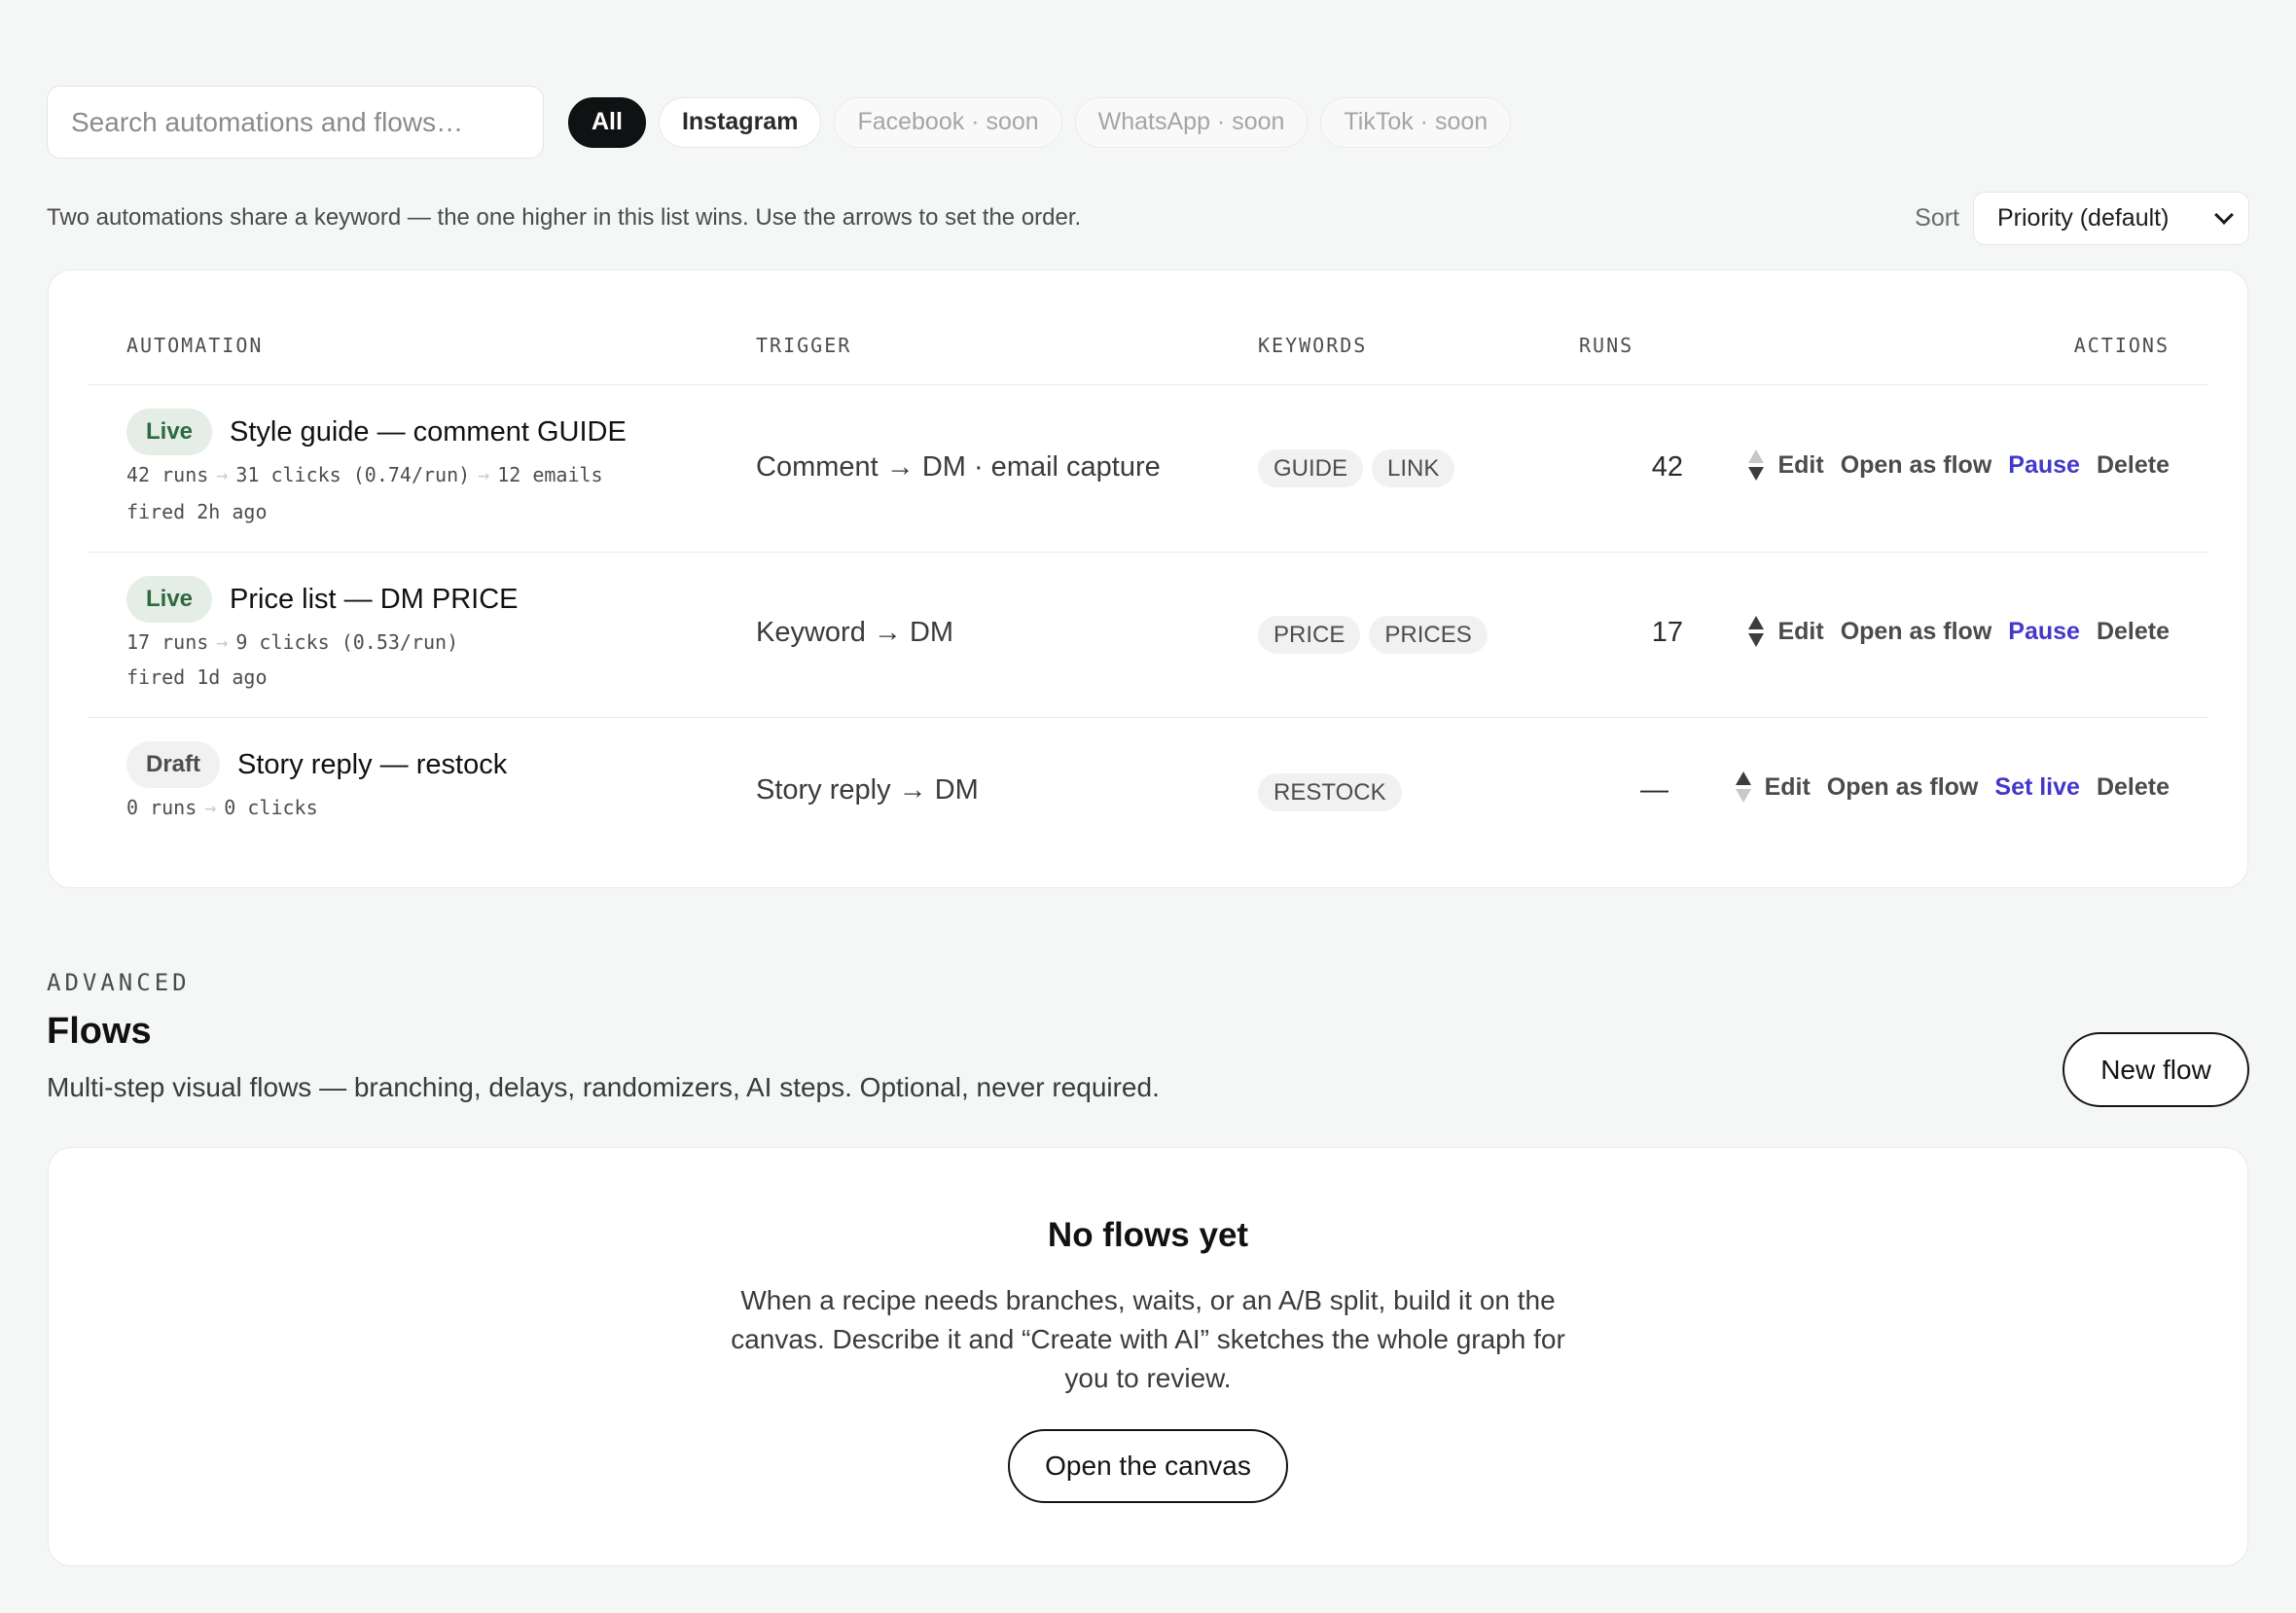 The width and height of the screenshot is (2296, 1613). Describe the element at coordinates (867, 790) in the screenshot. I see `trigger-text: Story reply → DM` at that location.